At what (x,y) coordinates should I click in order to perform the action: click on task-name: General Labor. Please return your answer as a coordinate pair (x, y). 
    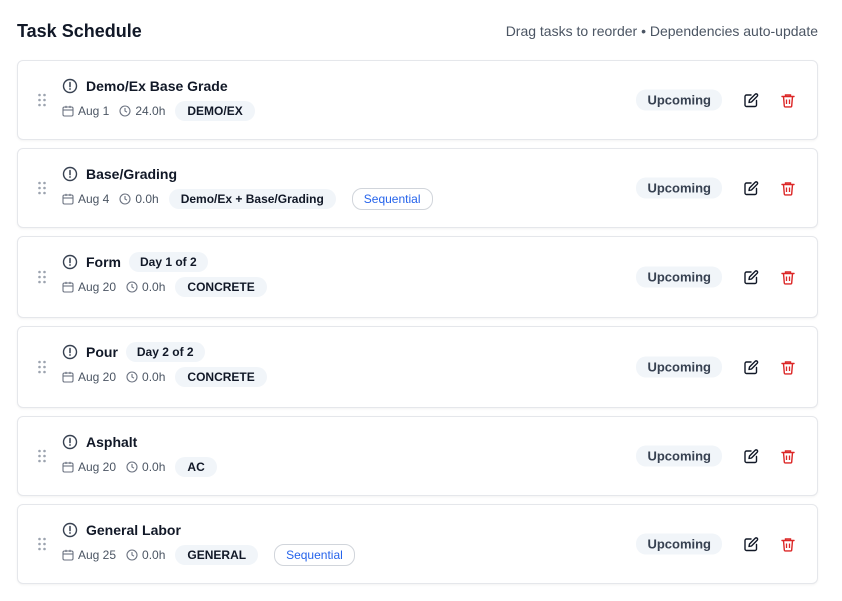
    Looking at the image, I should click on (133, 530).